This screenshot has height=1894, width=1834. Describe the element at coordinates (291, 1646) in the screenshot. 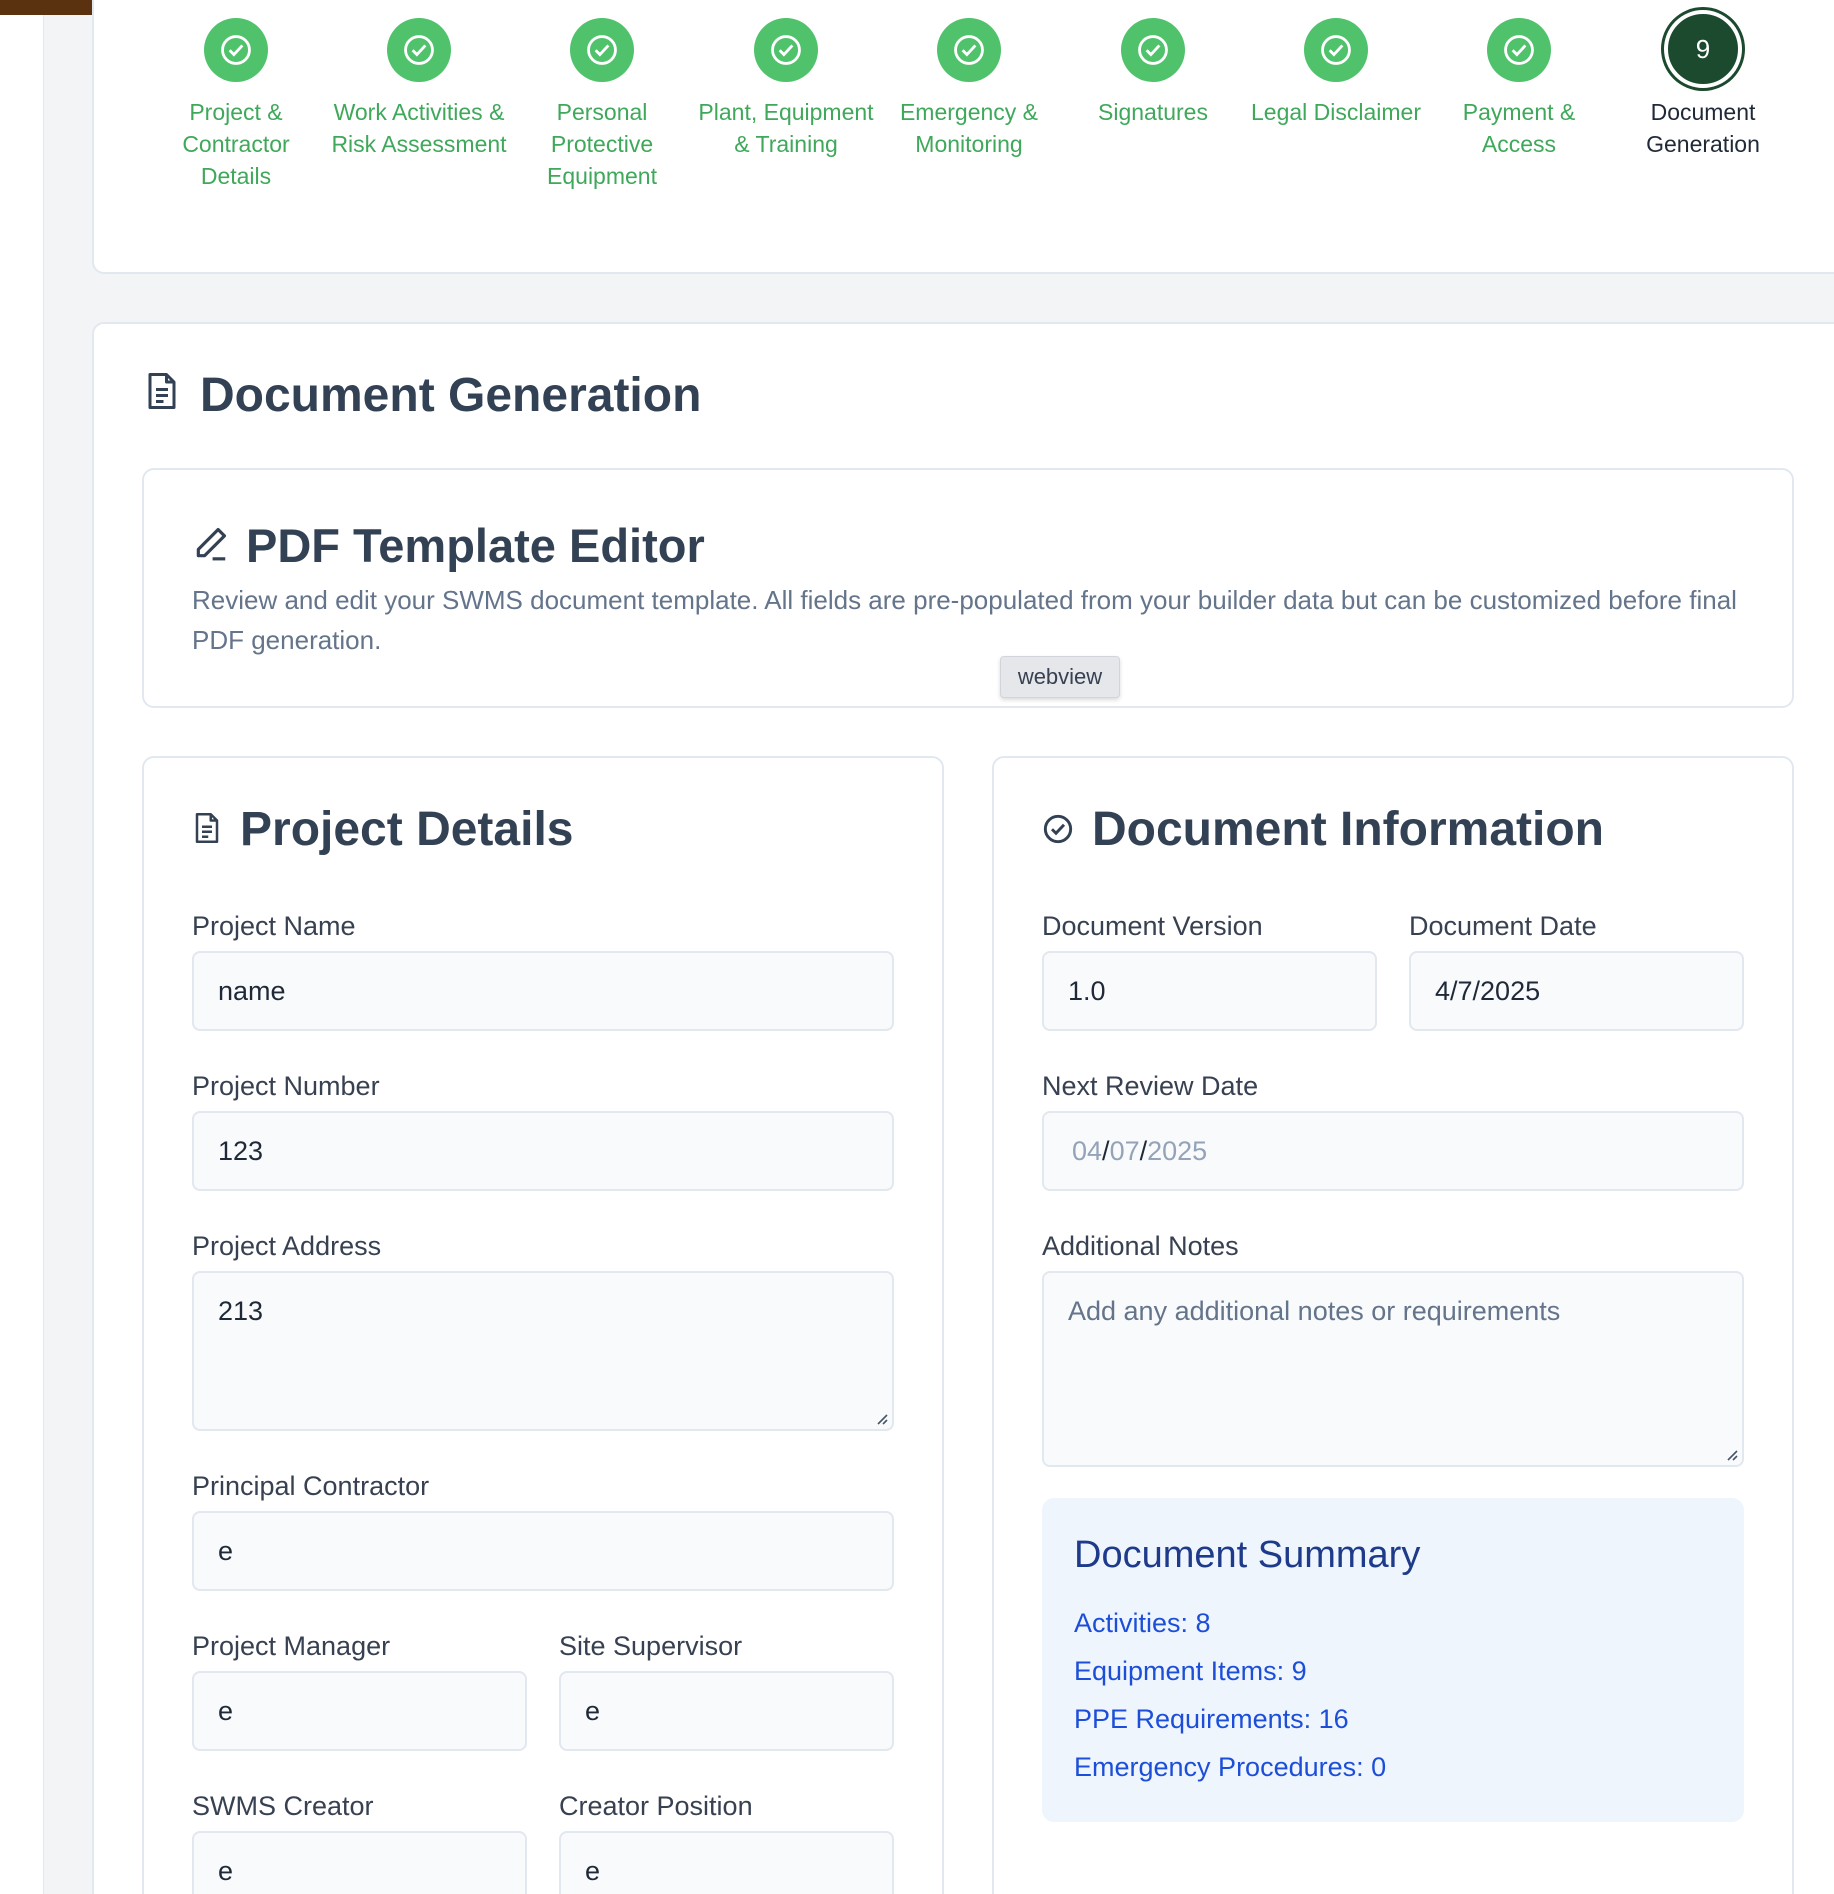

I see `project-manager-label: Project Manager` at that location.